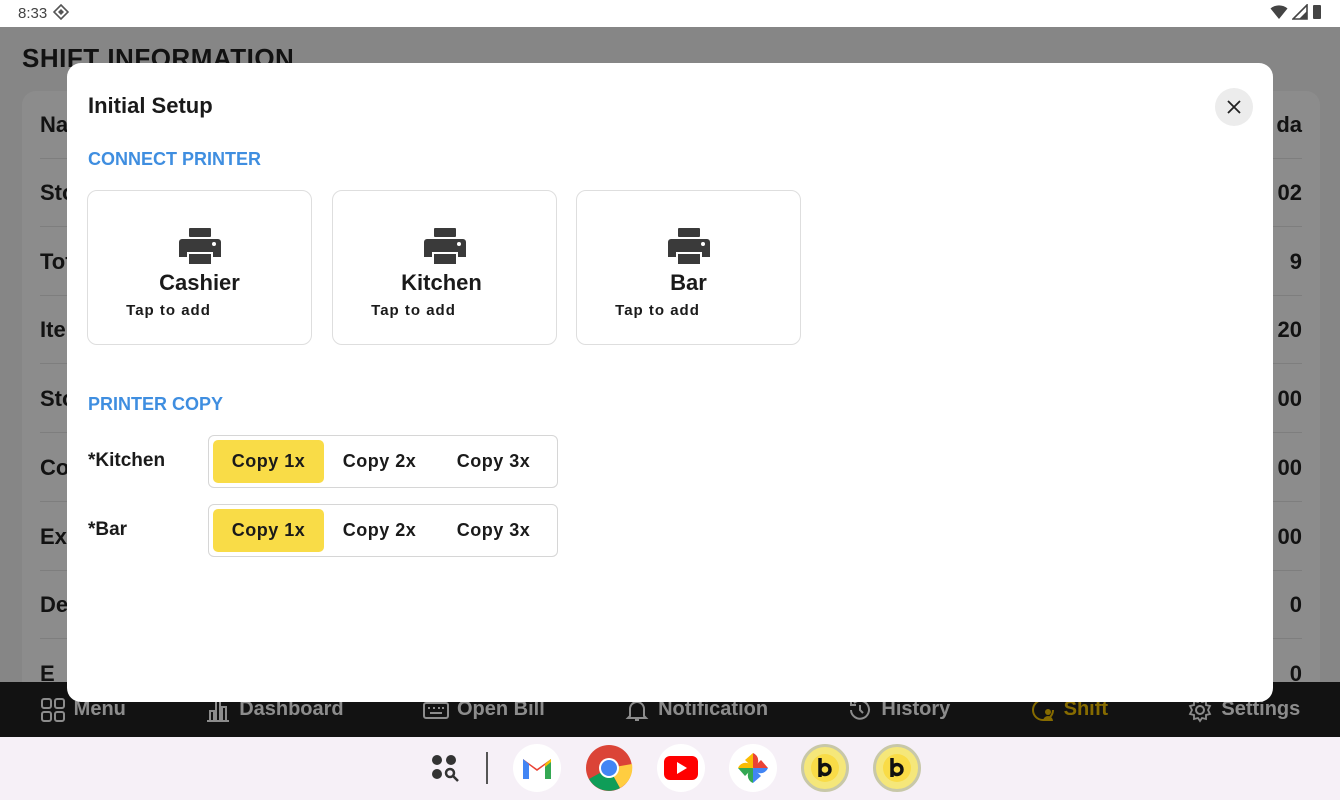 Image resolution: width=1340 pixels, height=800 pixels. What do you see at coordinates (670, 13) in the screenshot?
I see `status-bar: 8:33` at bounding box center [670, 13].